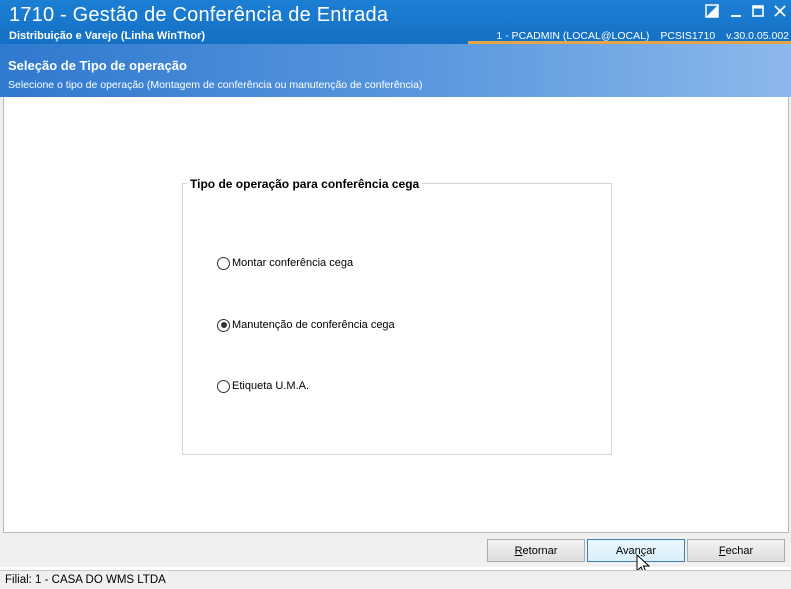  Describe the element at coordinates (712, 12) in the screenshot. I see `restore-icon` at that location.